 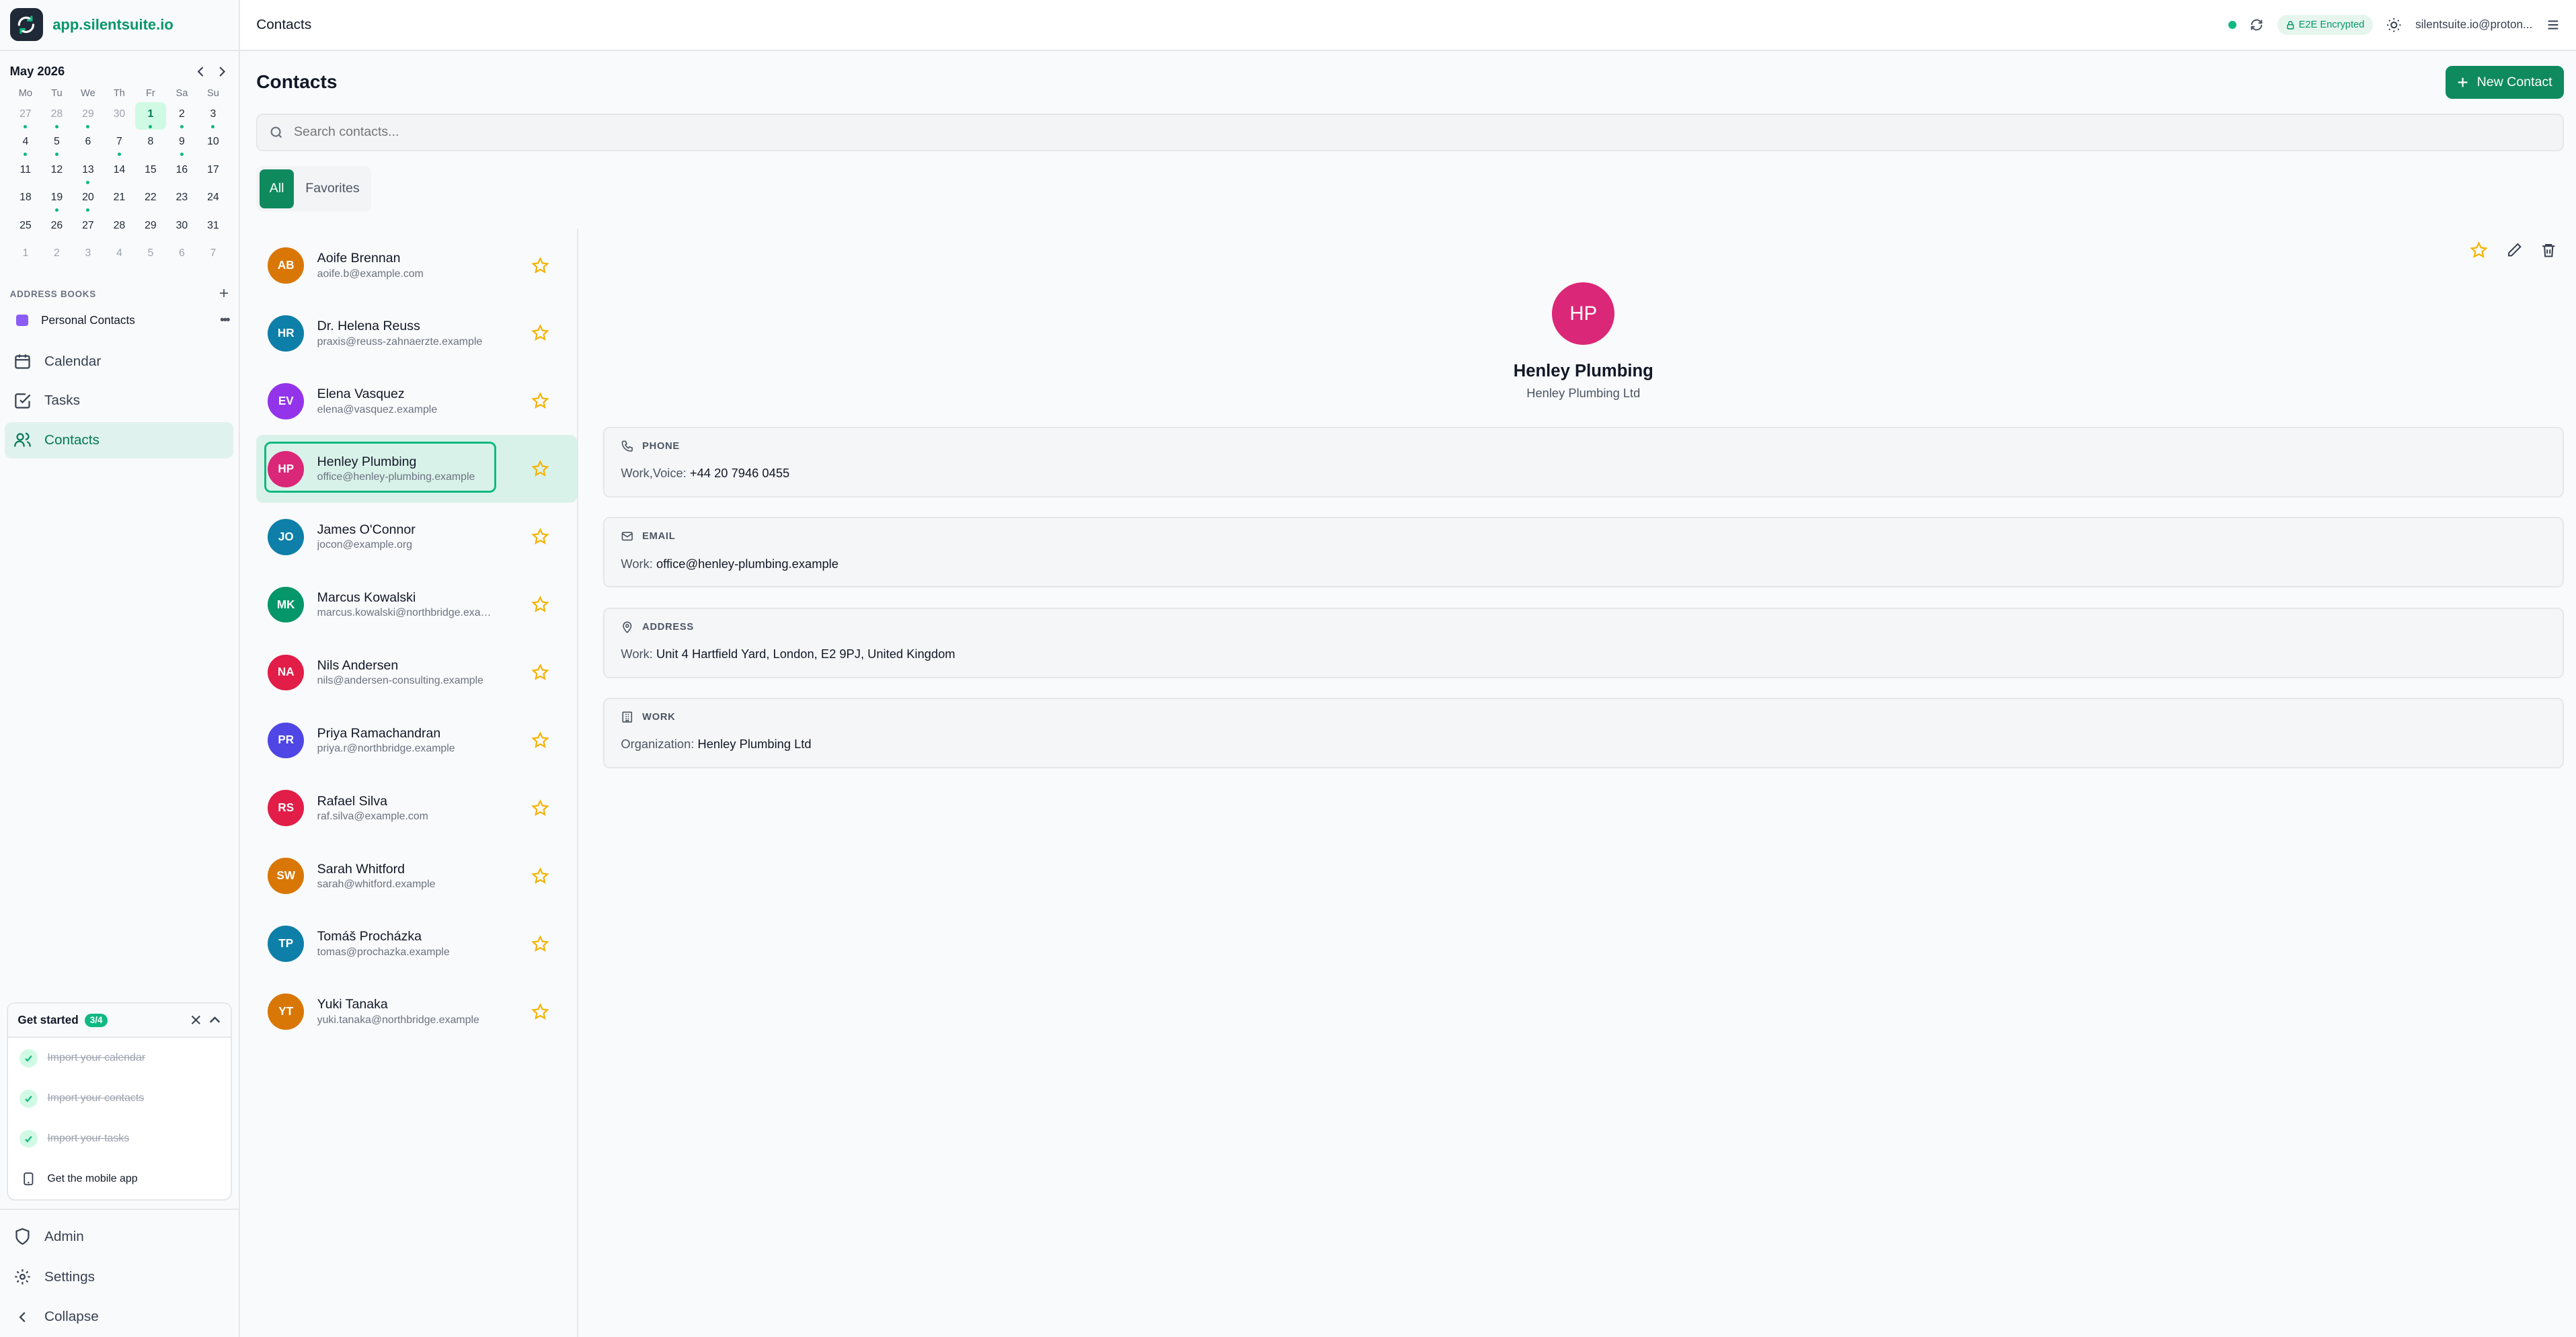 What do you see at coordinates (120, 1139) in the screenshot?
I see `get-started-item: Import your tasks` at bounding box center [120, 1139].